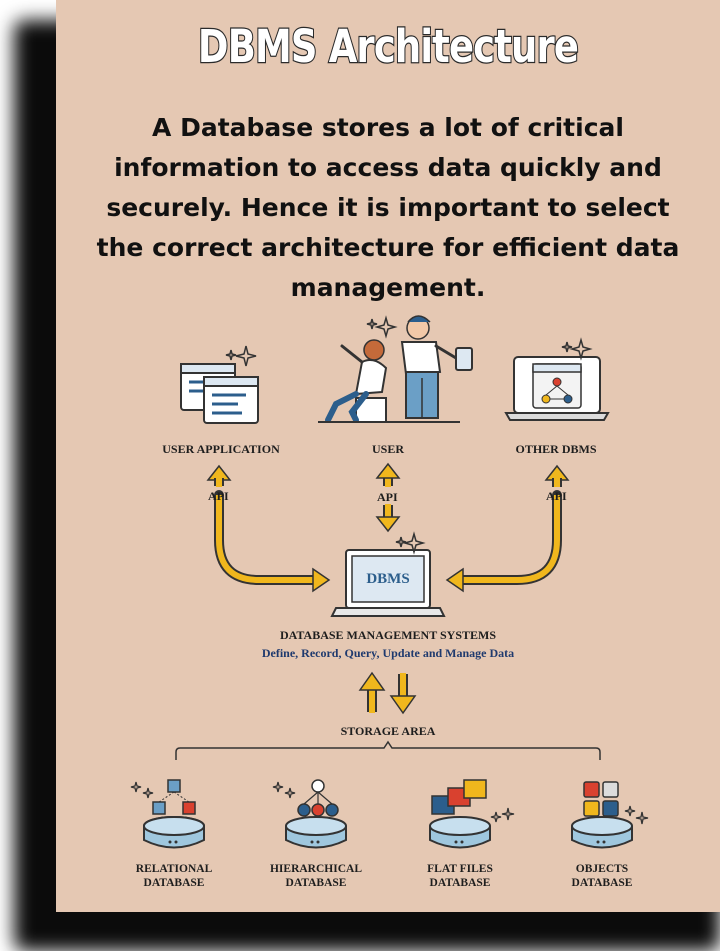 This screenshot has width=720, height=951. Describe the element at coordinates (387, 449) in the screenshot. I see `user-label: USER` at that location.